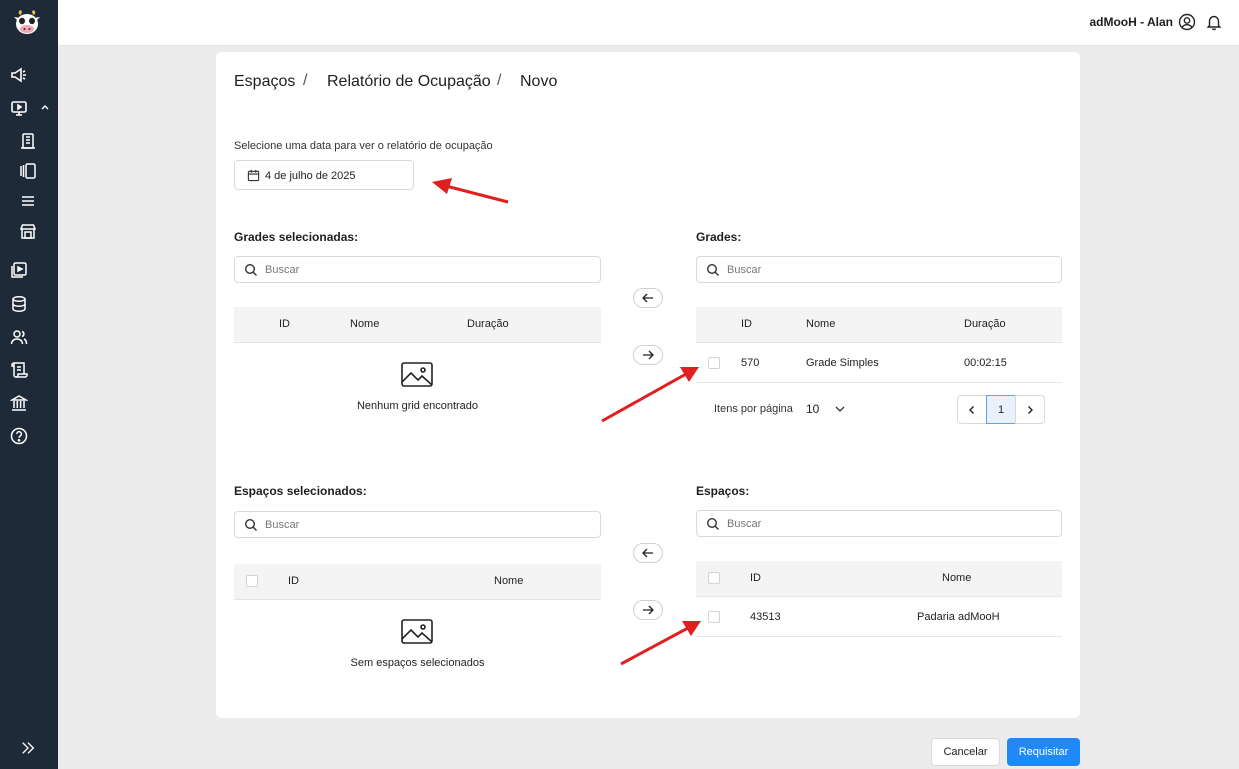  What do you see at coordinates (719, 237) in the screenshot?
I see `grids-title: Grades:` at bounding box center [719, 237].